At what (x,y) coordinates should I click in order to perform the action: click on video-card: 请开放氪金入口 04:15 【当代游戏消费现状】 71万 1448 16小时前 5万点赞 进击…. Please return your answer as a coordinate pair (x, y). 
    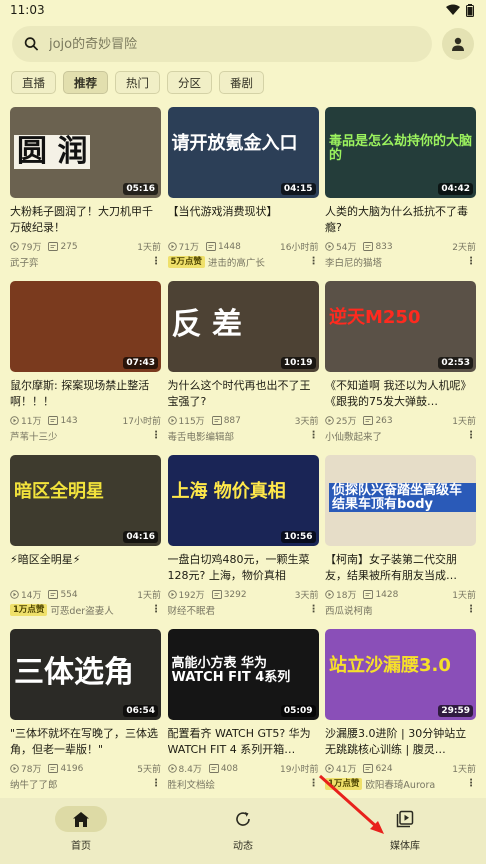
    Looking at the image, I should click on (243, 191).